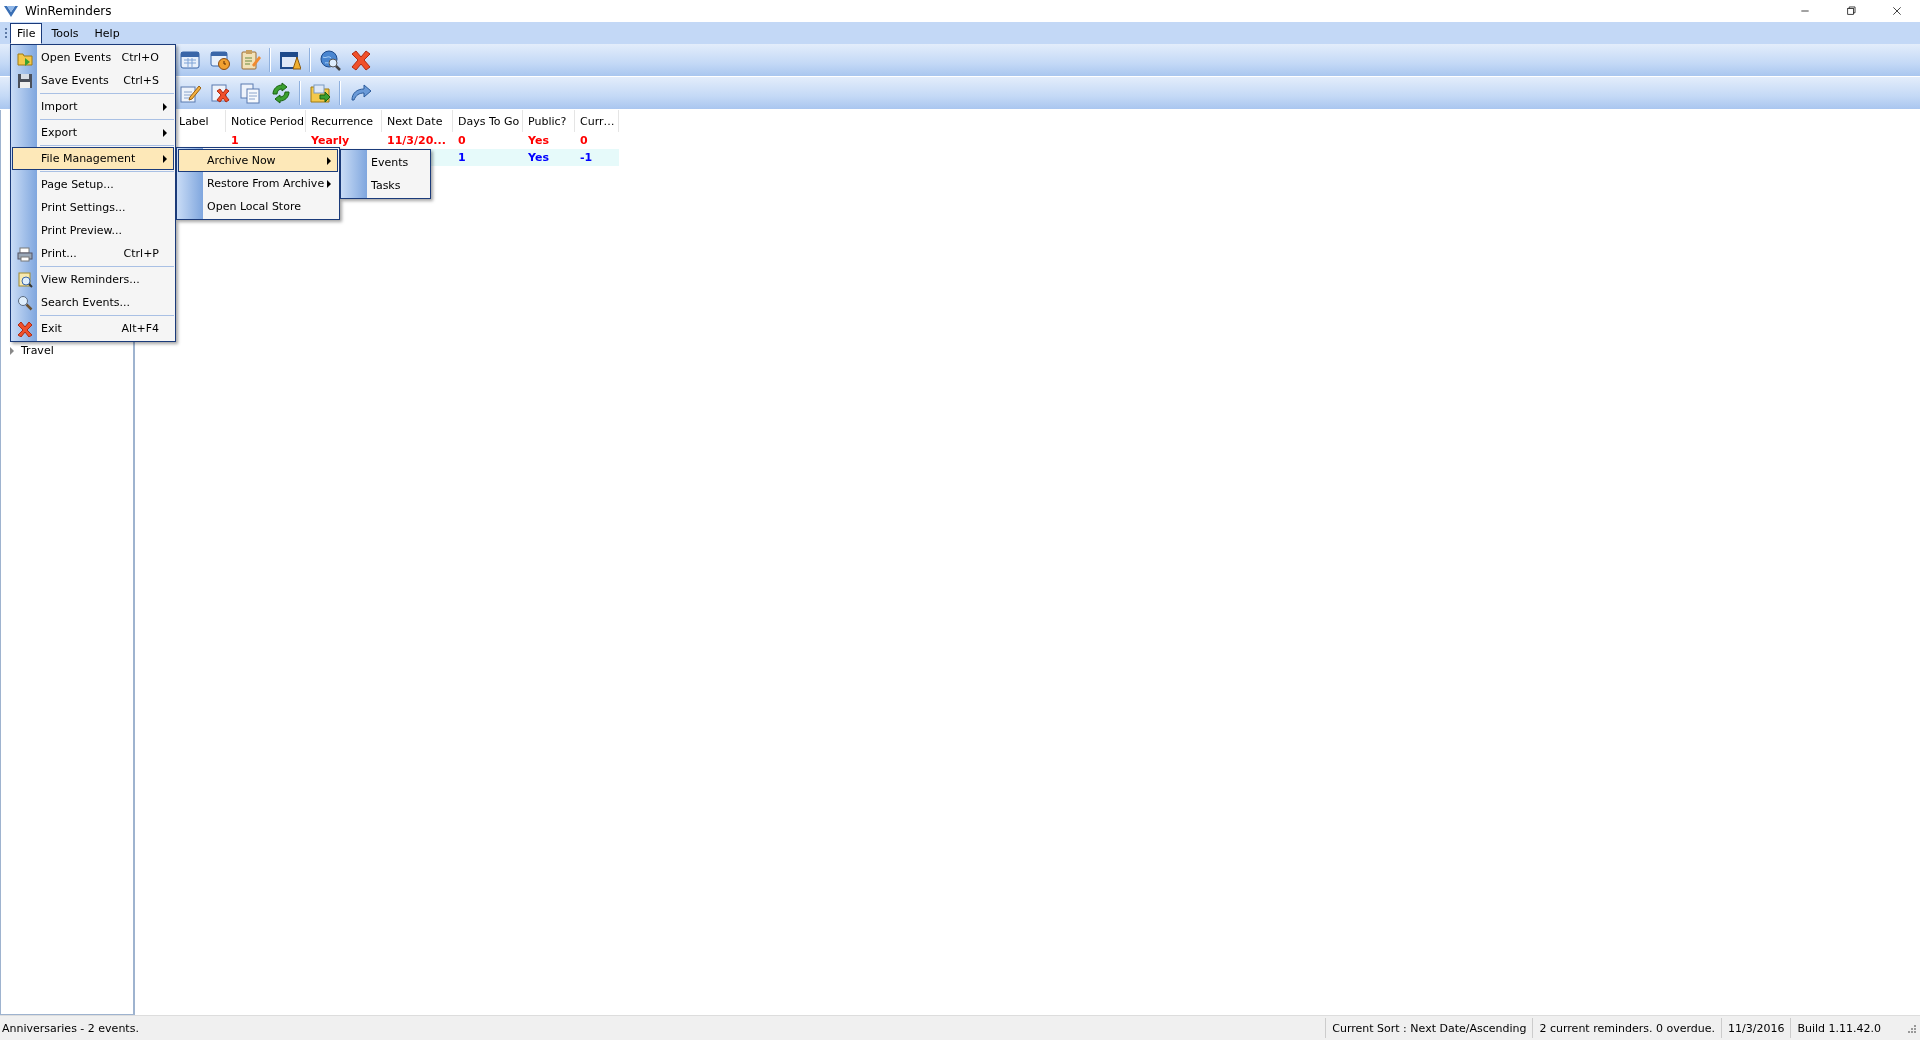  What do you see at coordinates (141, 80) in the screenshot?
I see `shortcut-label: Ctrl+S` at bounding box center [141, 80].